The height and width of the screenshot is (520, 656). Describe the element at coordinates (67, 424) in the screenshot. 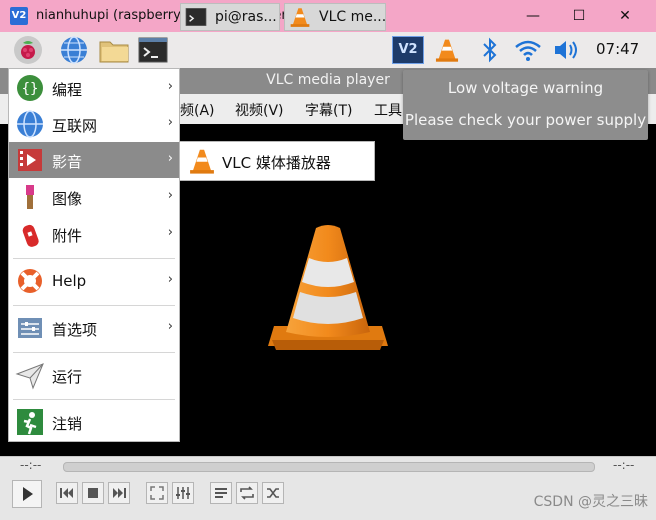

I see `menu-item-label: 注销` at that location.